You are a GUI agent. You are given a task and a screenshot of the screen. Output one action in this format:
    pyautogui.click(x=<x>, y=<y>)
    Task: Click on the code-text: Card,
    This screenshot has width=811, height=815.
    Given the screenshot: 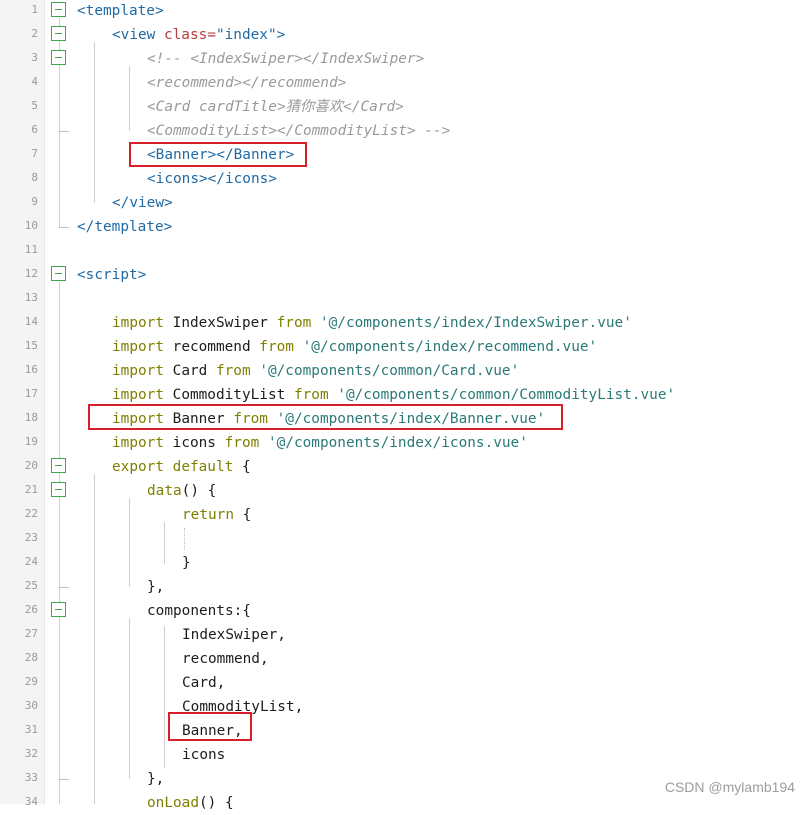 What is the action you would take?
    pyautogui.click(x=203, y=683)
    